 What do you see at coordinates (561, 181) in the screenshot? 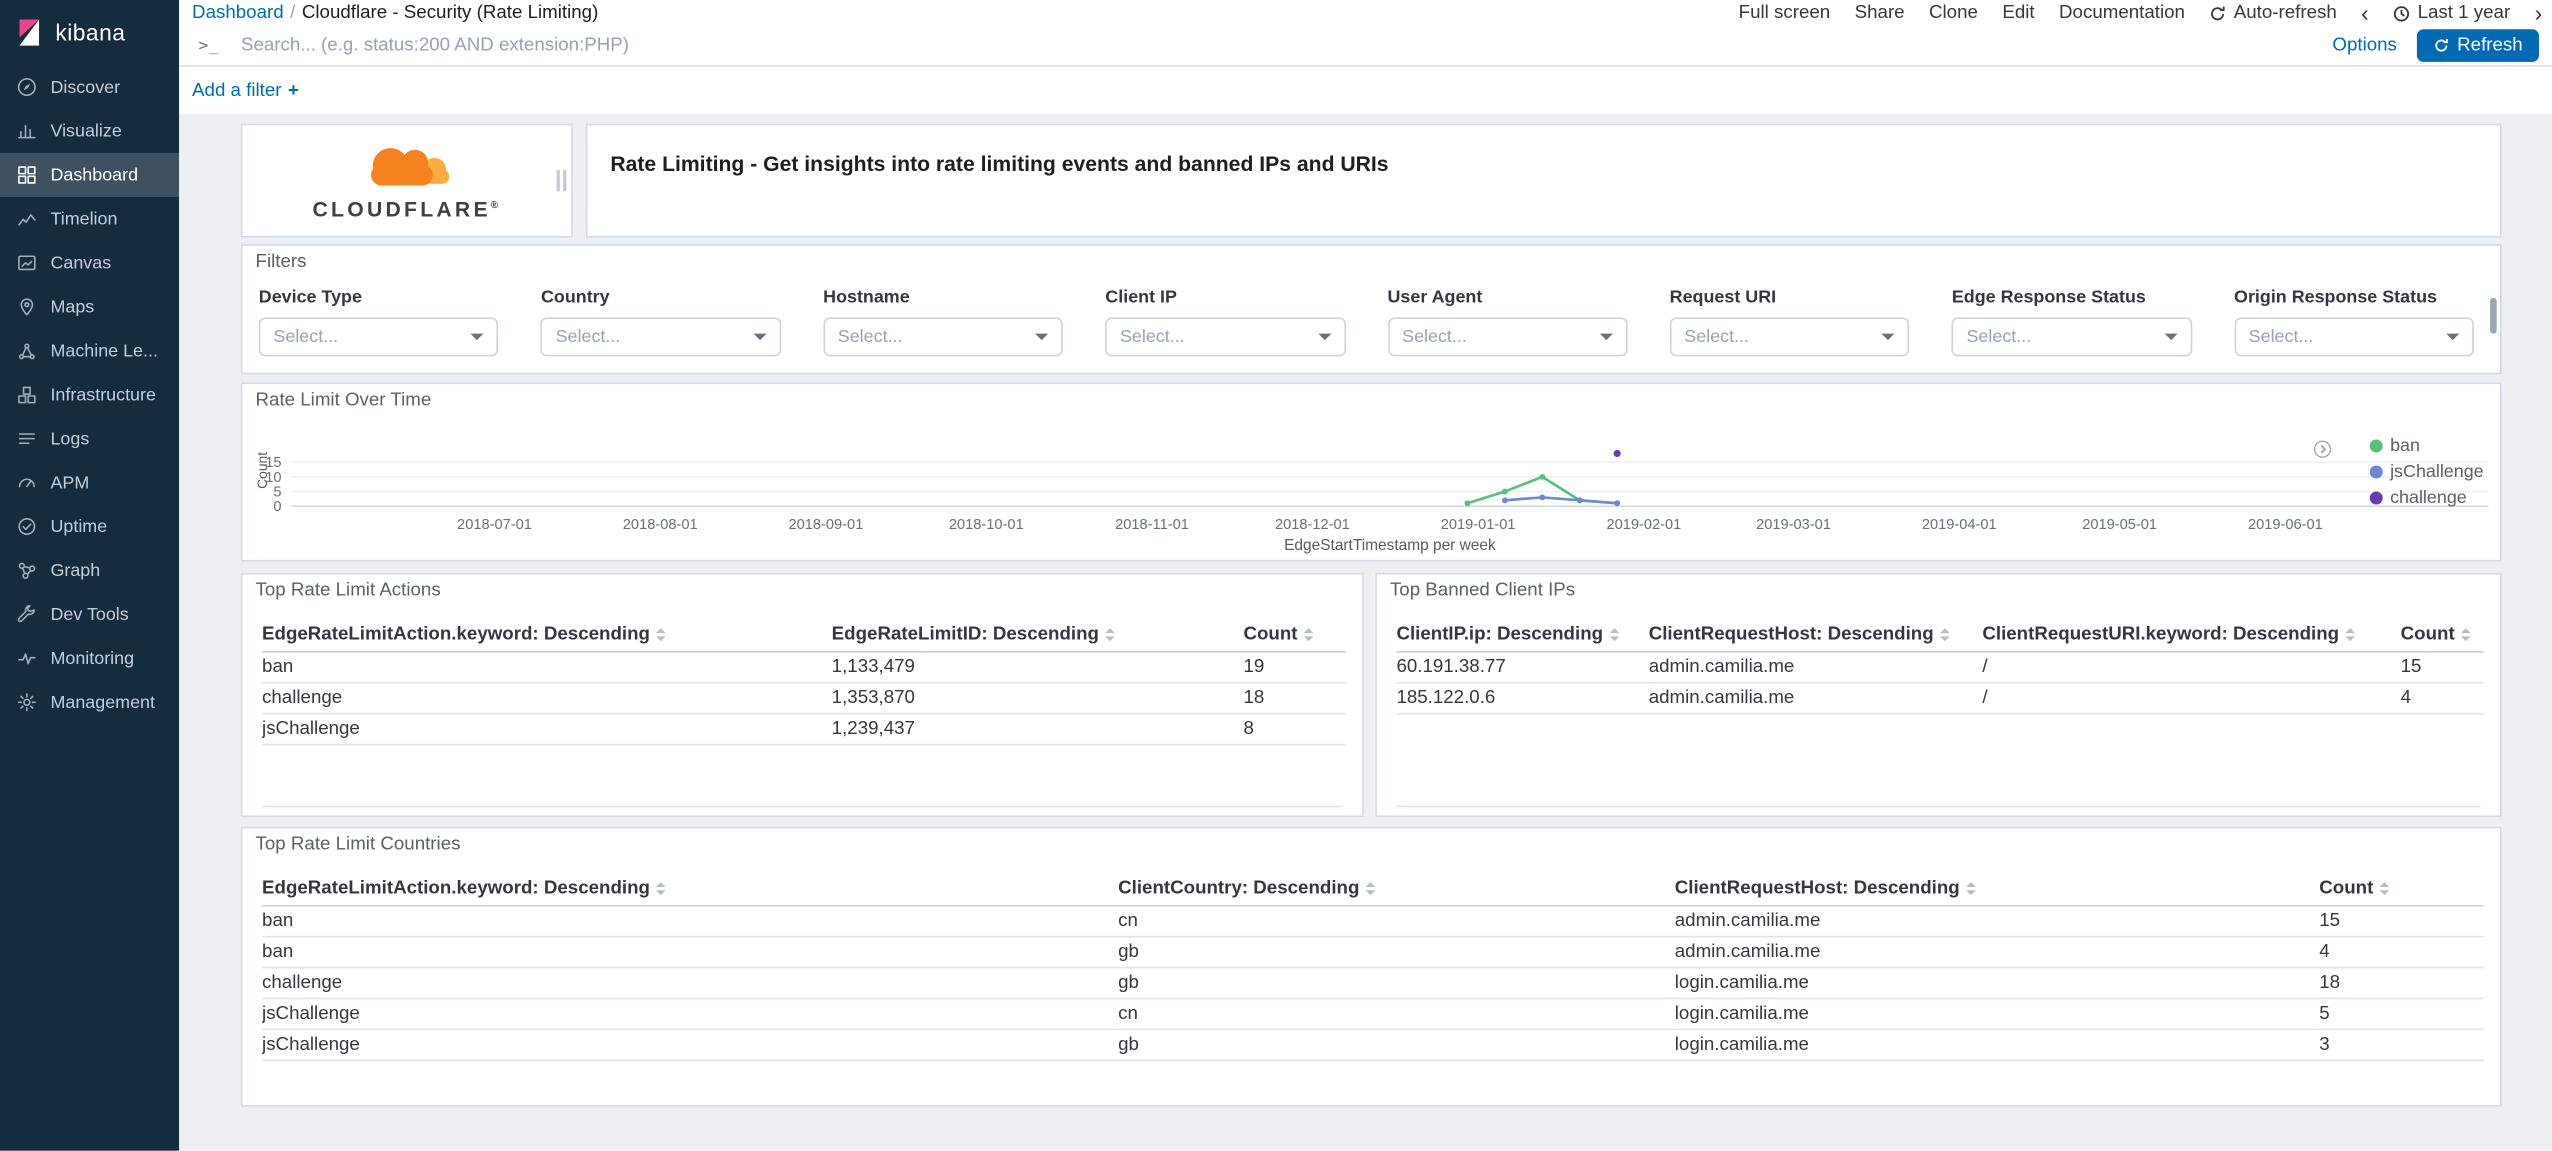
I see `panel-resize-handle` at bounding box center [561, 181].